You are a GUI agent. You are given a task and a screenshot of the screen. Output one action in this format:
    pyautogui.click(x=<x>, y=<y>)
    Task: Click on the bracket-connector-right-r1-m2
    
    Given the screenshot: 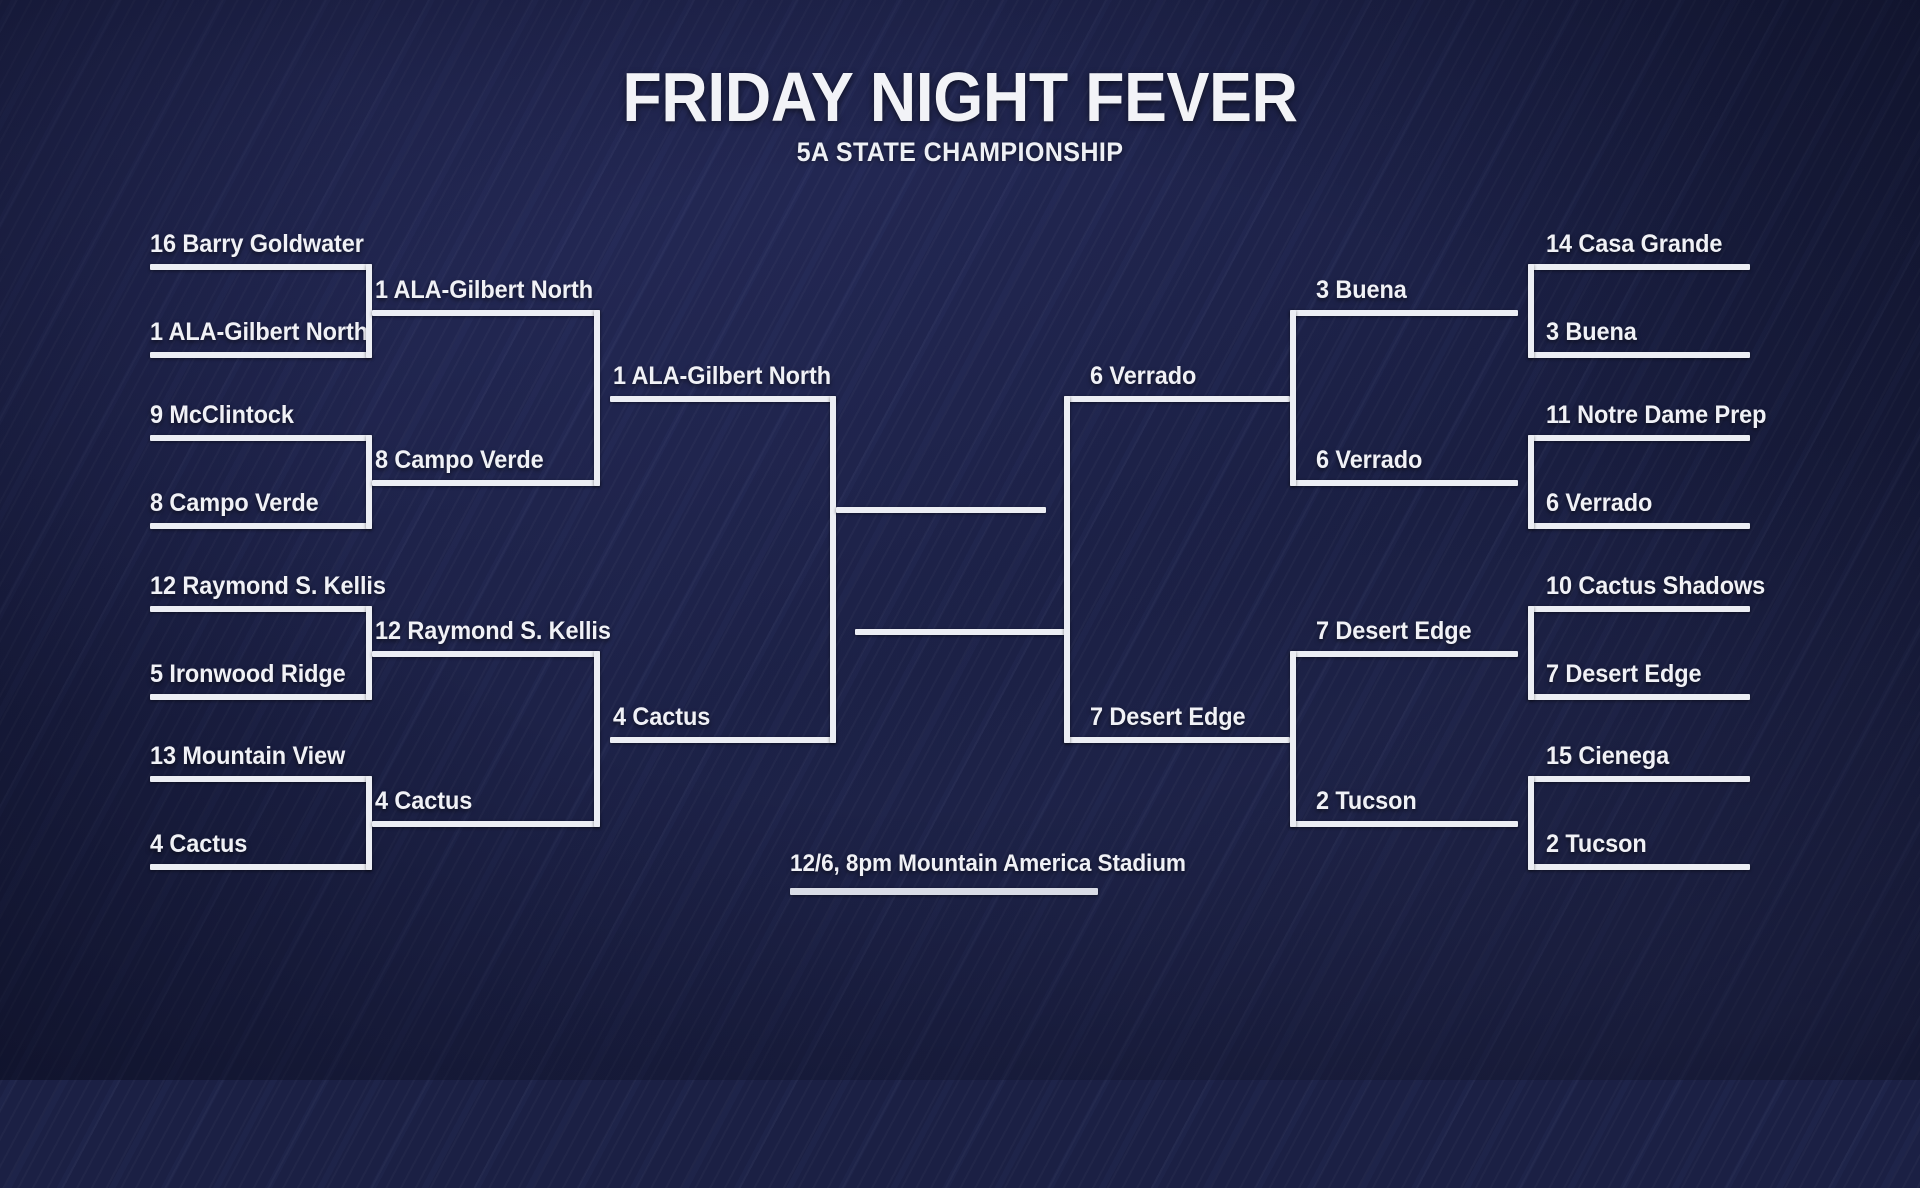 What is the action you would take?
    pyautogui.click(x=1531, y=482)
    